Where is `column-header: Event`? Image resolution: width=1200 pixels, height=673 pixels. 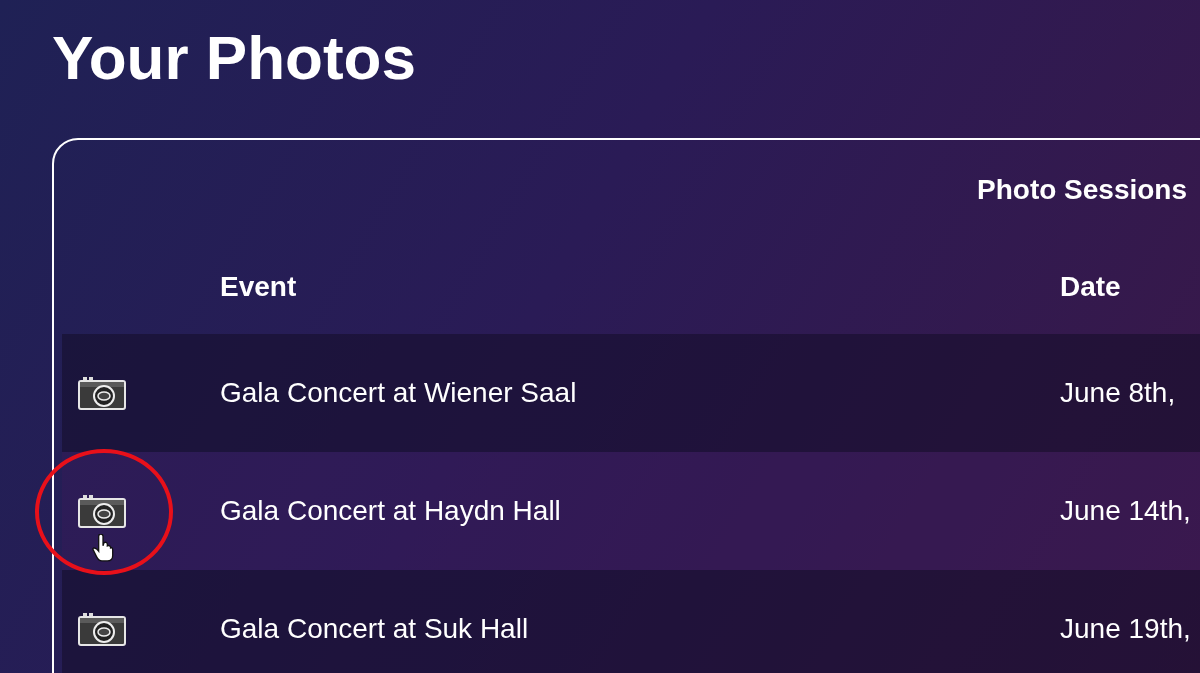
column-header: Event is located at coordinates (259, 287).